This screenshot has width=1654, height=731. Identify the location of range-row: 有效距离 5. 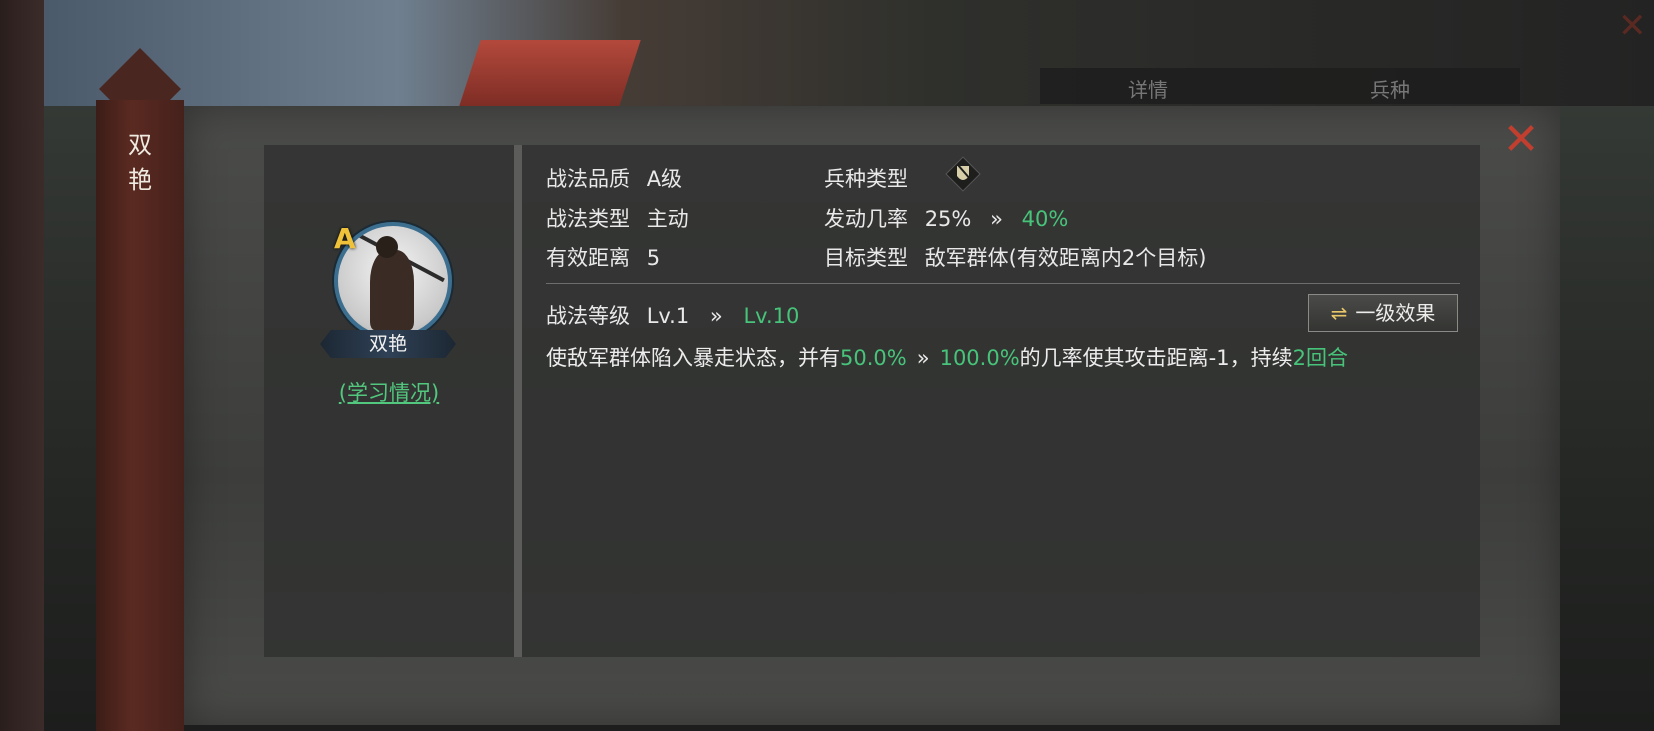
(603, 257).